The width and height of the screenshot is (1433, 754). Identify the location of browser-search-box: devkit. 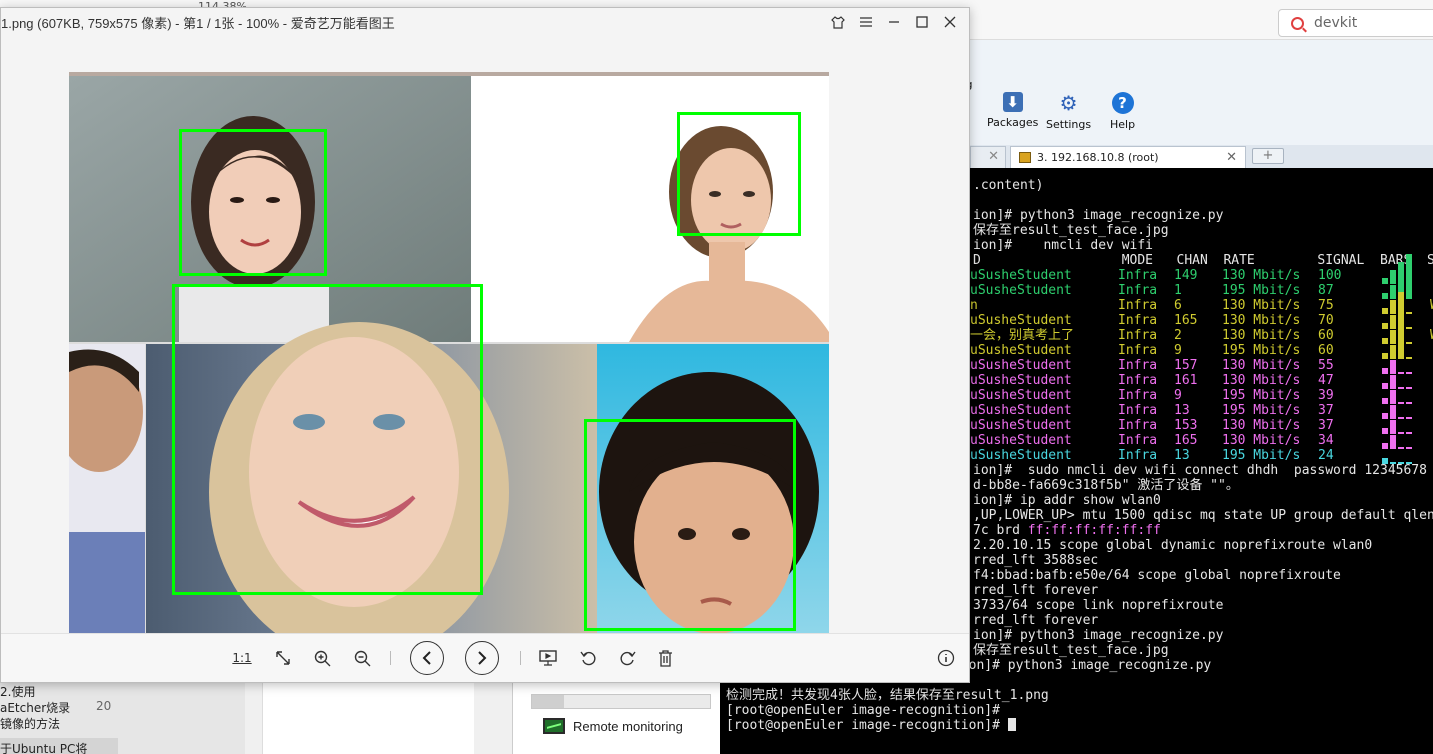
(1355, 23).